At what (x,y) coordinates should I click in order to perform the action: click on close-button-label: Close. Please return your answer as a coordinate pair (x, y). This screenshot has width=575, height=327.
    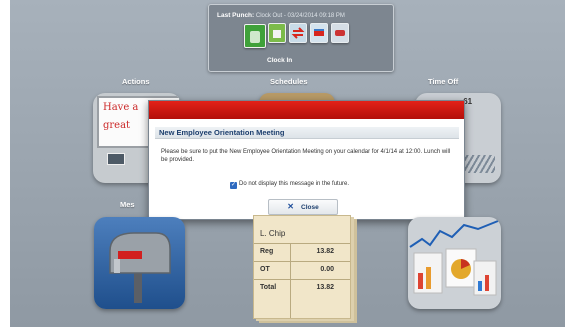
    Looking at the image, I should click on (310, 207).